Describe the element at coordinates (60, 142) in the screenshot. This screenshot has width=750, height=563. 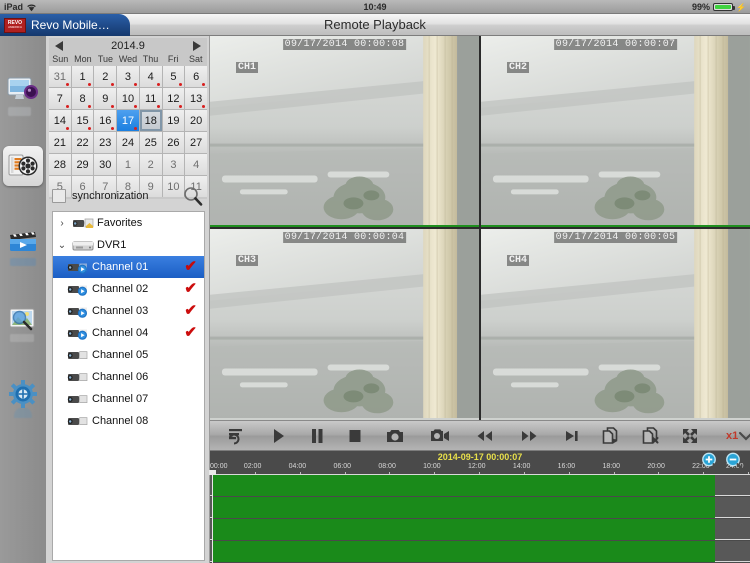
I see `calendar-day-21: 21` at that location.